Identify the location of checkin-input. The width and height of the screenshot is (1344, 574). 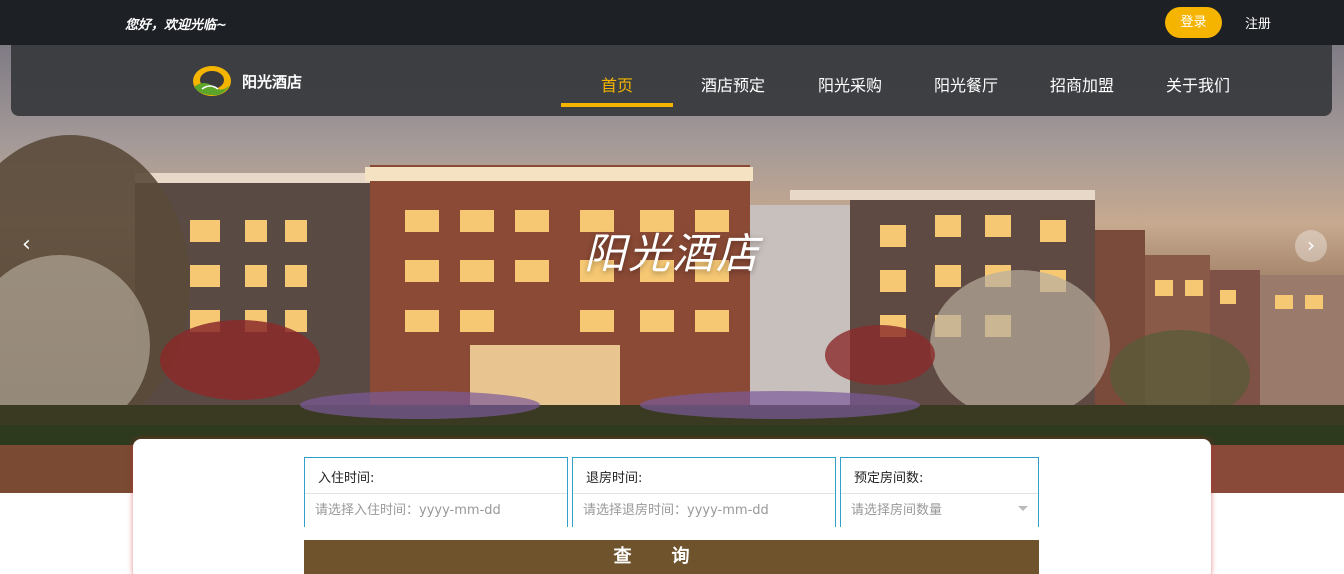
(436, 510).